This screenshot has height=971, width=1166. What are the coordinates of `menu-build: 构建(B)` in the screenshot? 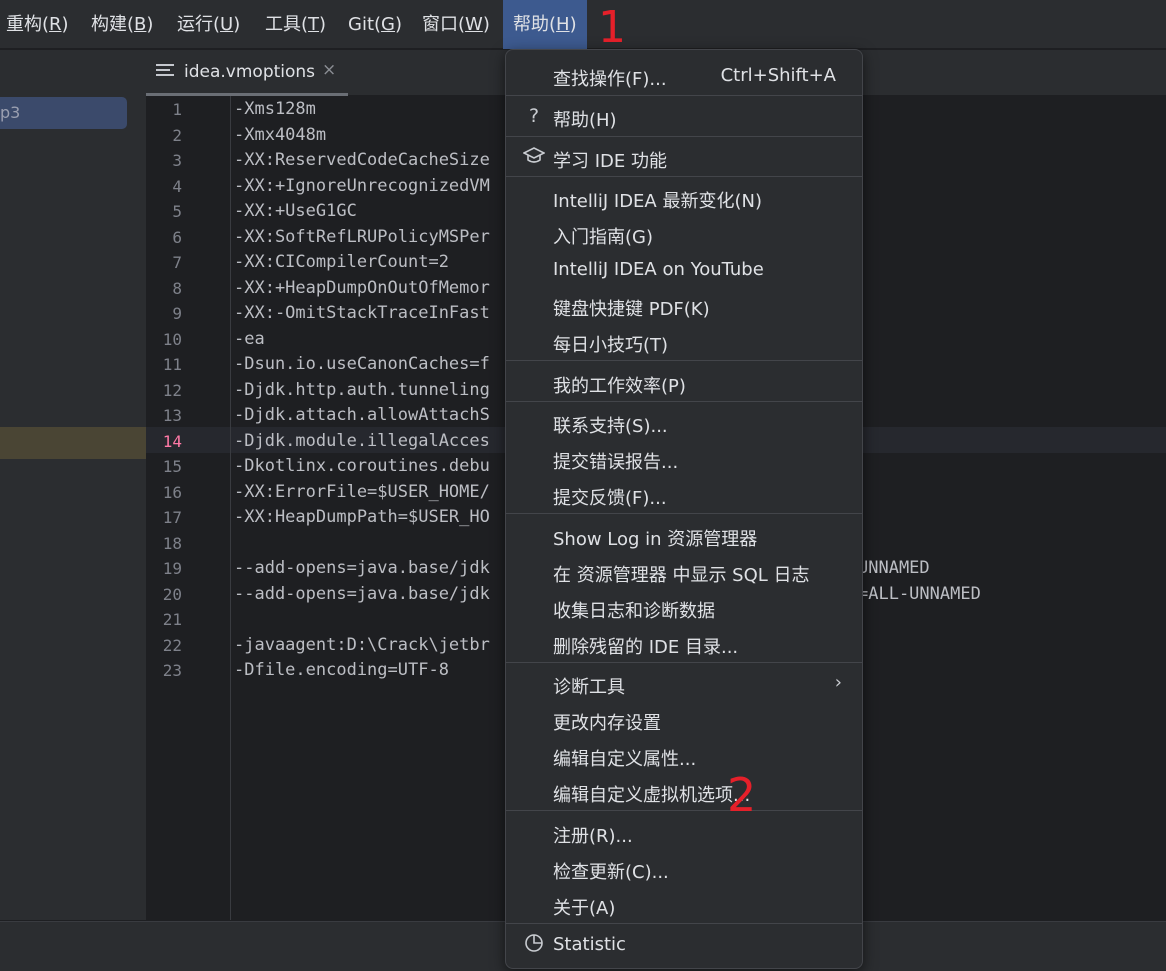 It's located at (122, 24).